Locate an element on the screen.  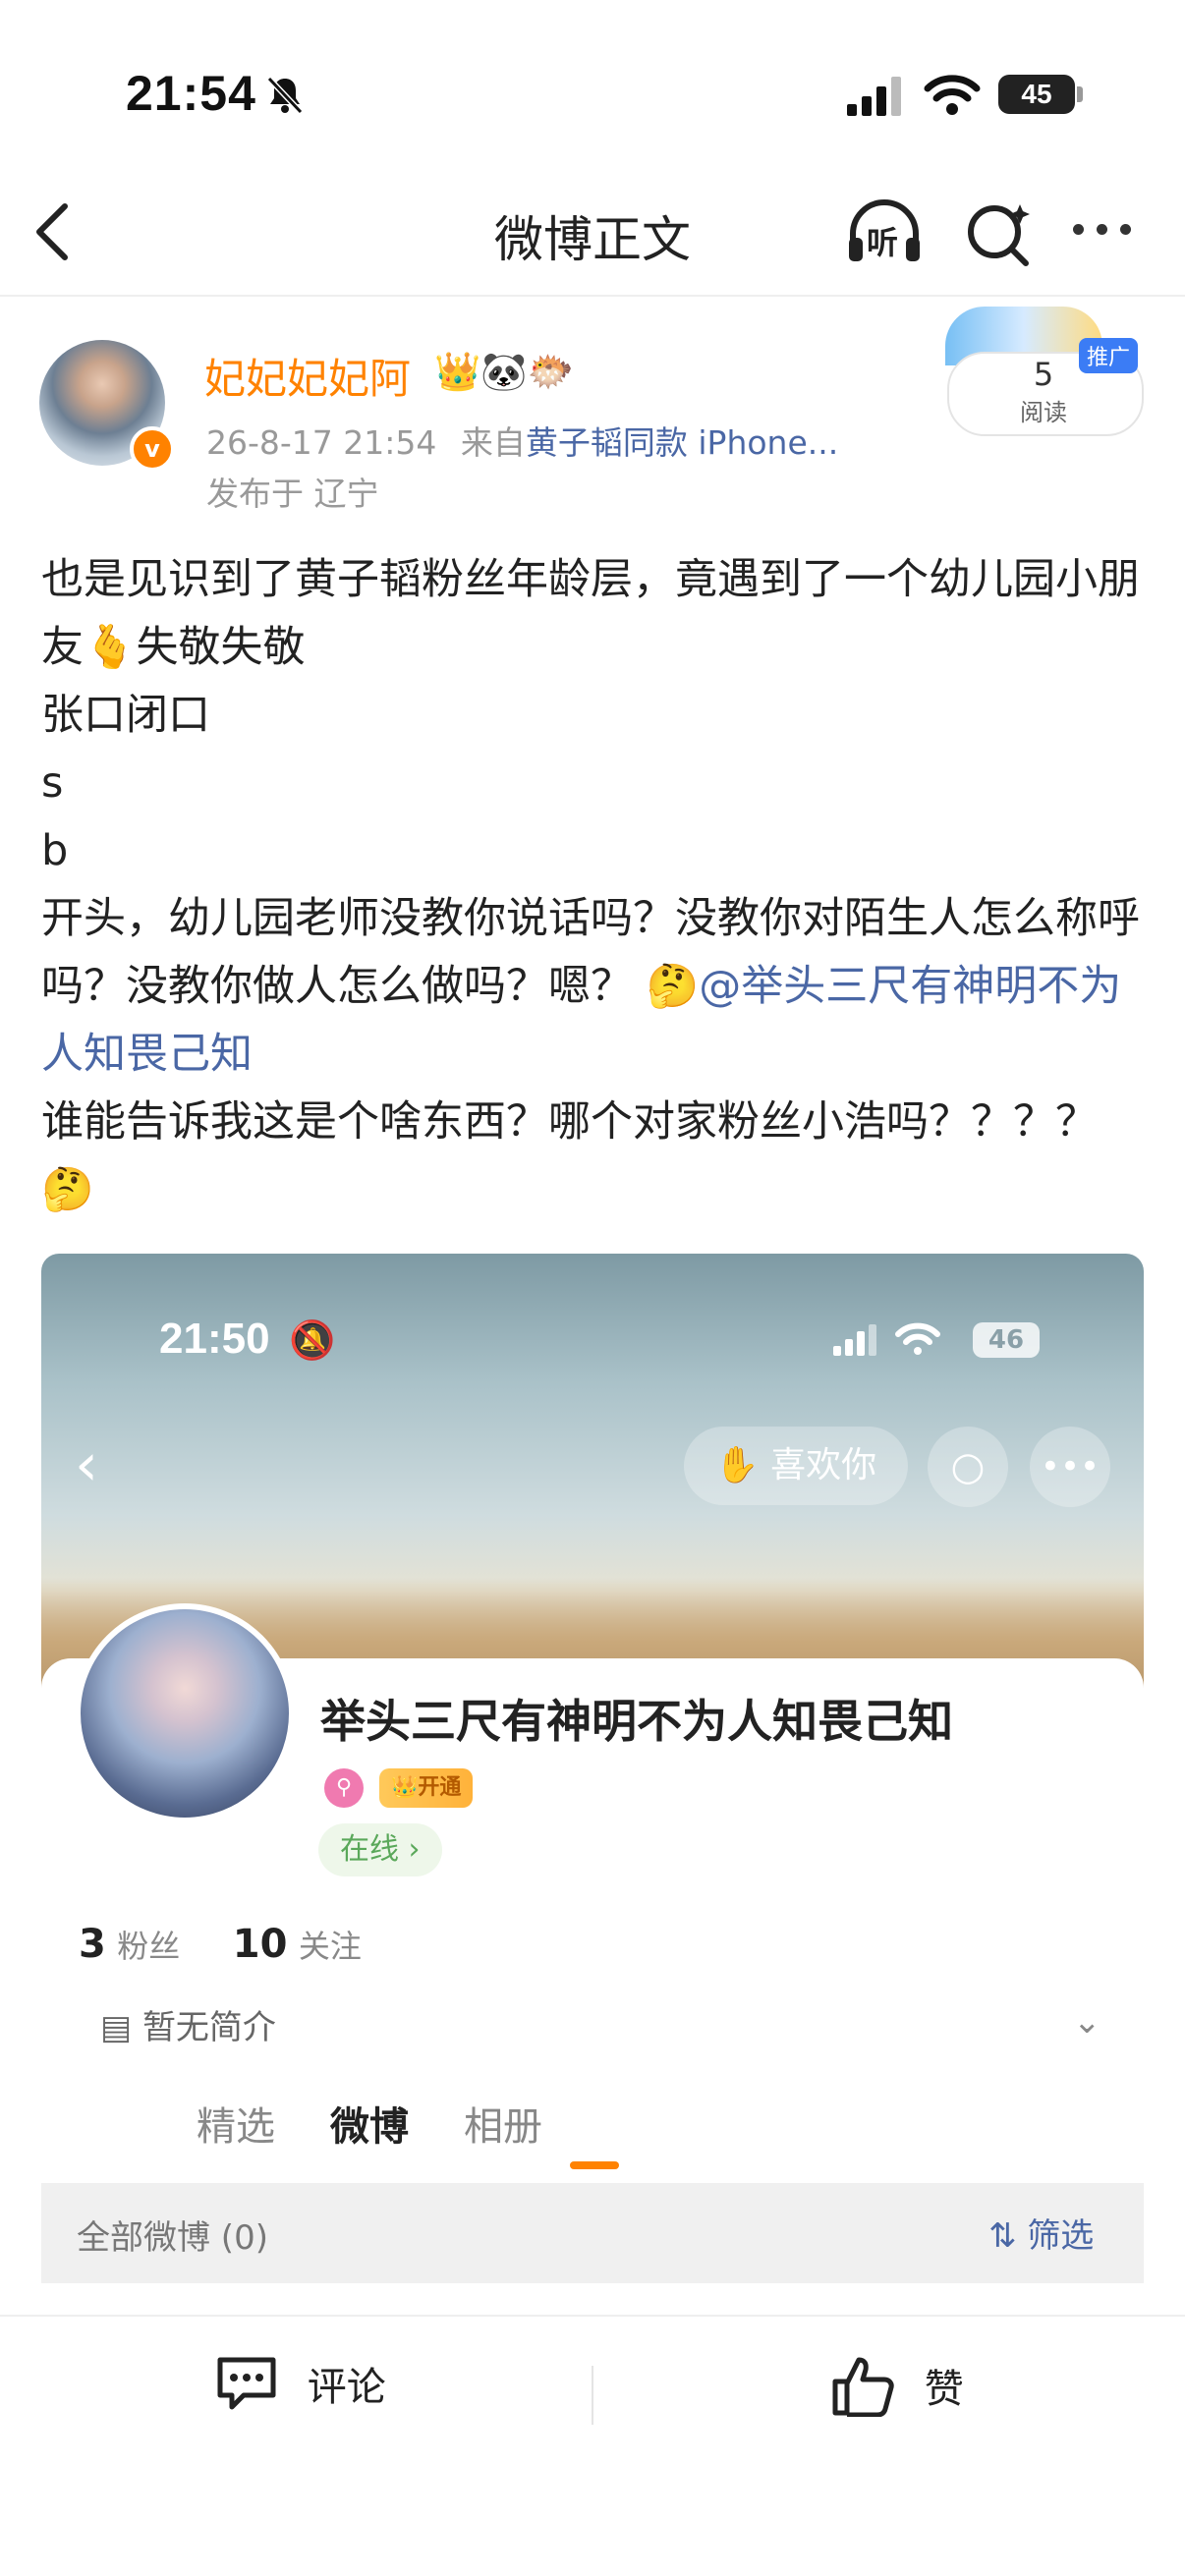
embedded-intro: ▤ 暂无简介 is located at coordinates (188, 2024).